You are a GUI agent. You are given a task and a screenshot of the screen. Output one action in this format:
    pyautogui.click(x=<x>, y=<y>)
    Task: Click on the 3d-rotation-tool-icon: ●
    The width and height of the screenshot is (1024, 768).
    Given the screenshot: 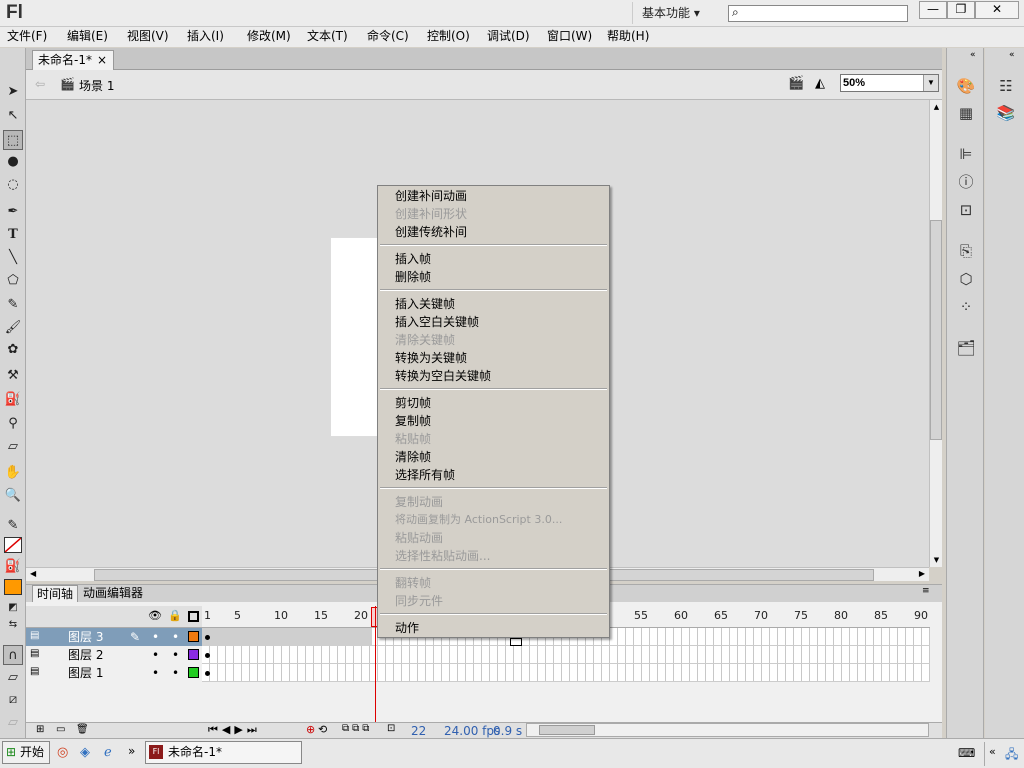 What is the action you would take?
    pyautogui.click(x=13, y=162)
    